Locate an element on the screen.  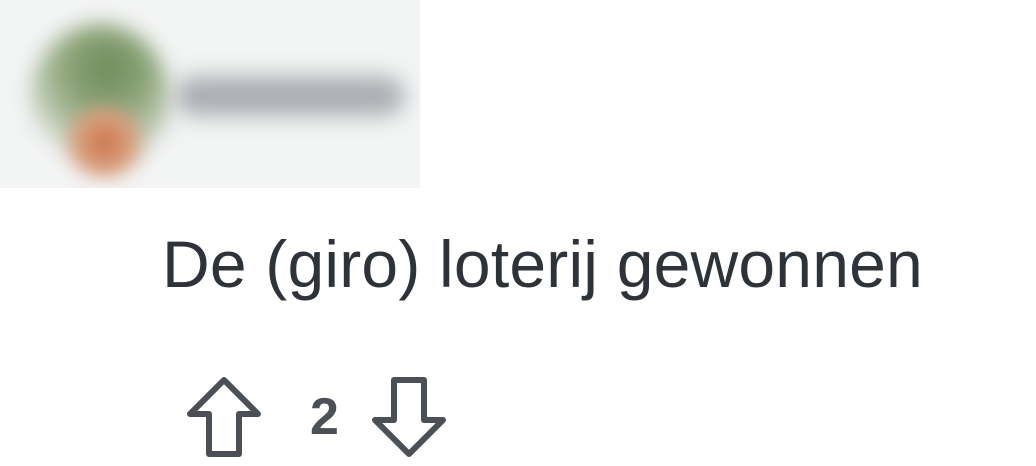
upvote-button is located at coordinates (224, 417).